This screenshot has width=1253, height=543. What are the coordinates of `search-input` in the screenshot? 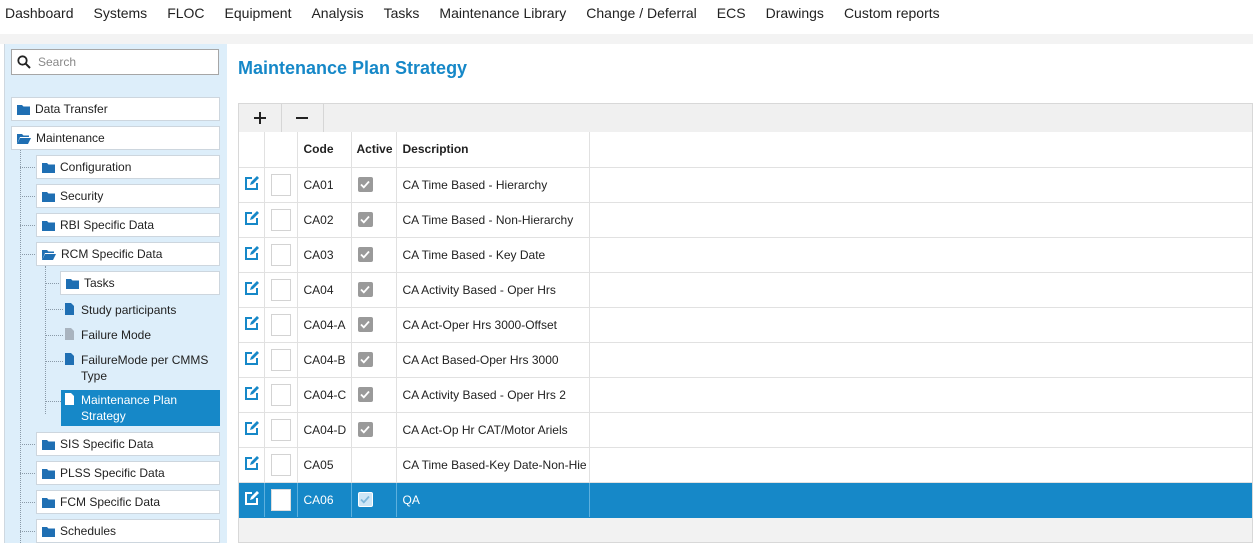 It's located at (123, 62).